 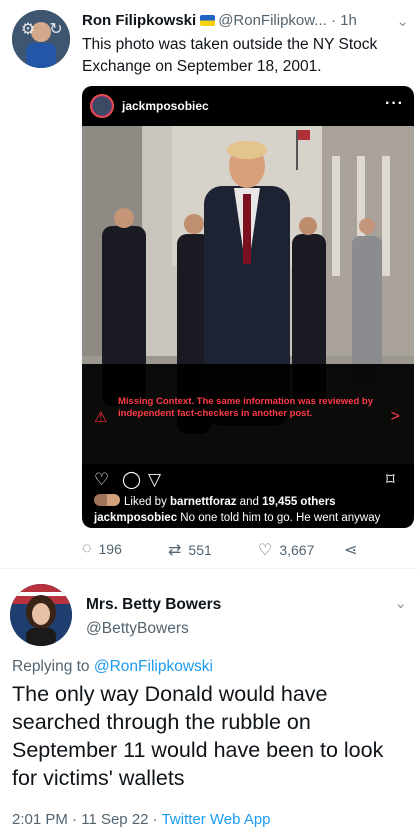 I want to click on ig-action-bar: ♡ ◯ ▽ ⌑, so click(x=248, y=479).